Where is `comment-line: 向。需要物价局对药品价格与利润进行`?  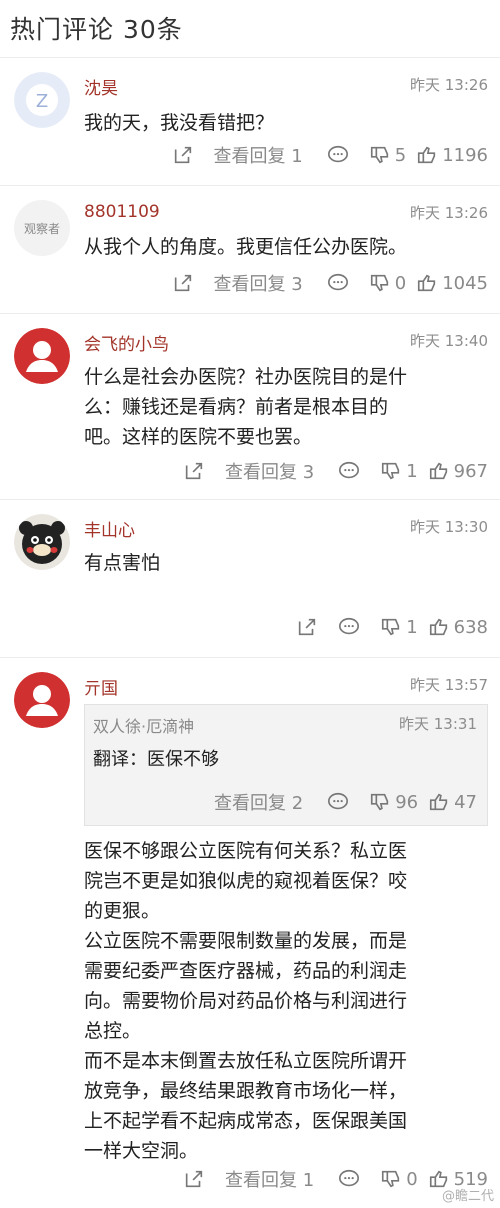
comment-line: 向。需要物价局对药品价格与利润进行 is located at coordinates (246, 1001).